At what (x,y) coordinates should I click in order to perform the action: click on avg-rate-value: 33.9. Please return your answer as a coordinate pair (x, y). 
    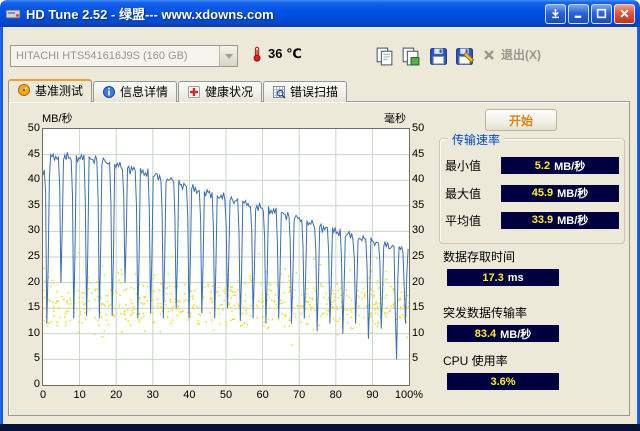
    Looking at the image, I should click on (542, 220).